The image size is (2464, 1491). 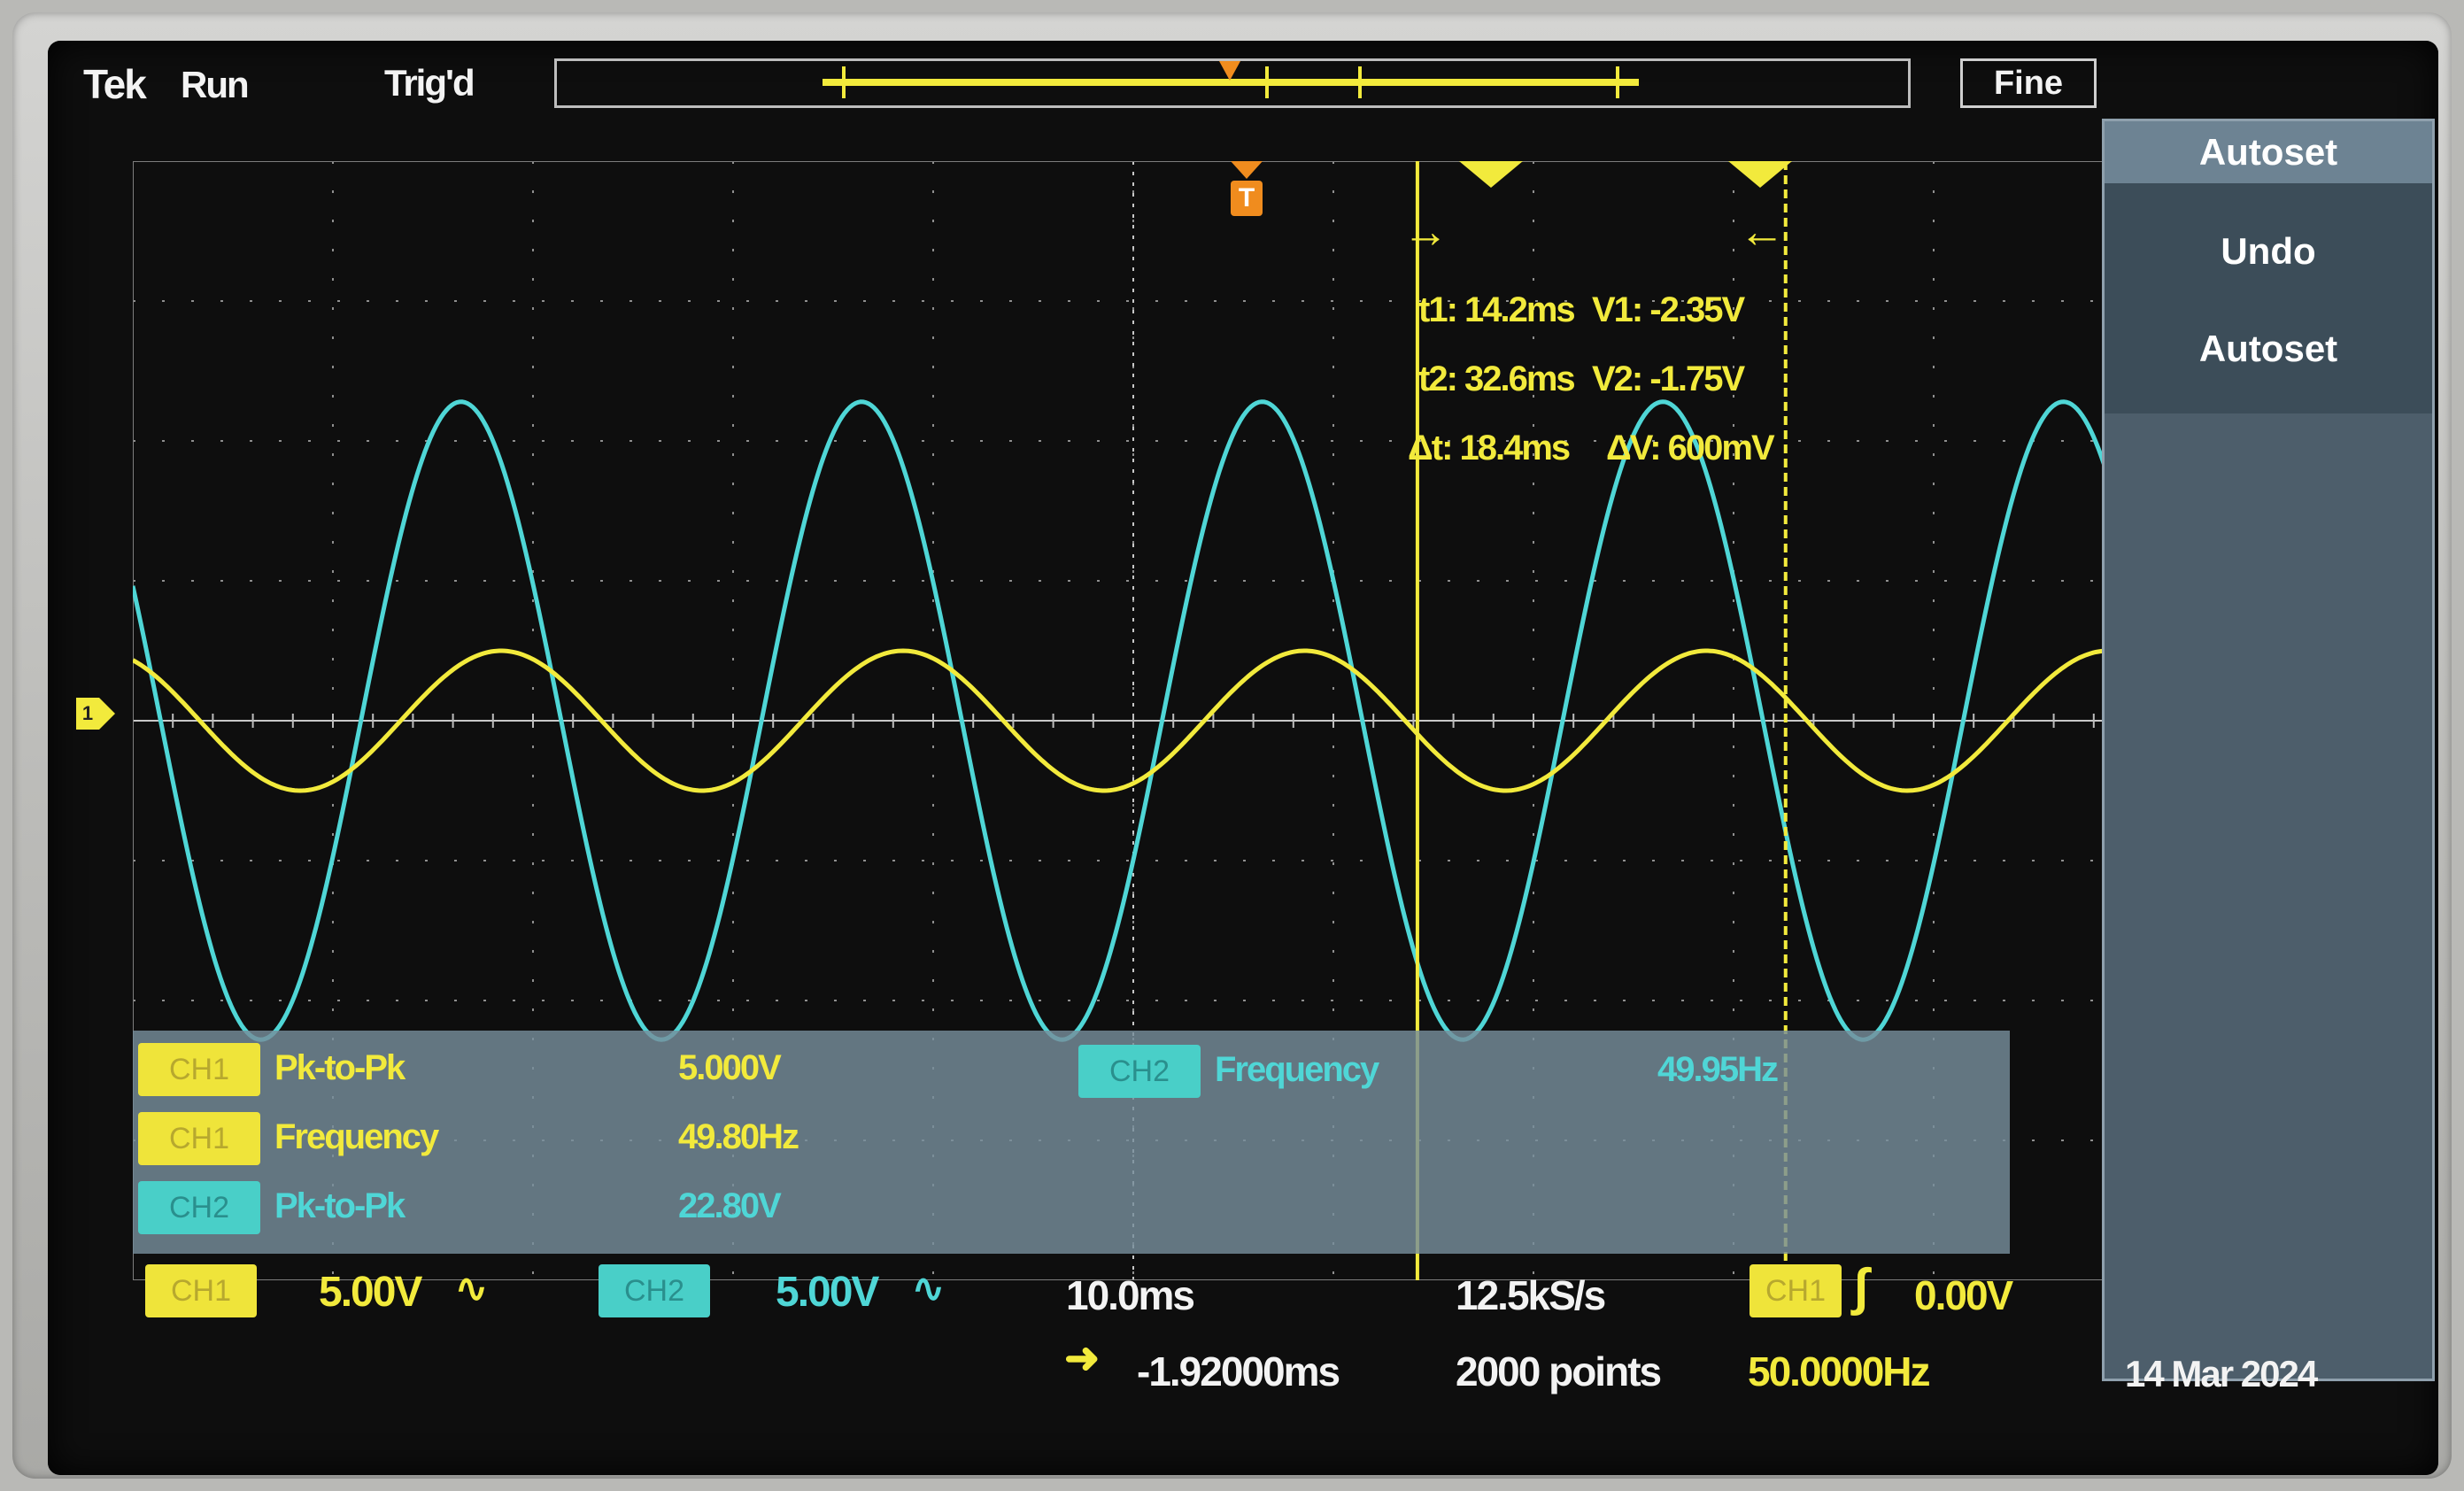 What do you see at coordinates (1668, 309) in the screenshot?
I see `cursor-v1-readout: V1: -2.35V` at bounding box center [1668, 309].